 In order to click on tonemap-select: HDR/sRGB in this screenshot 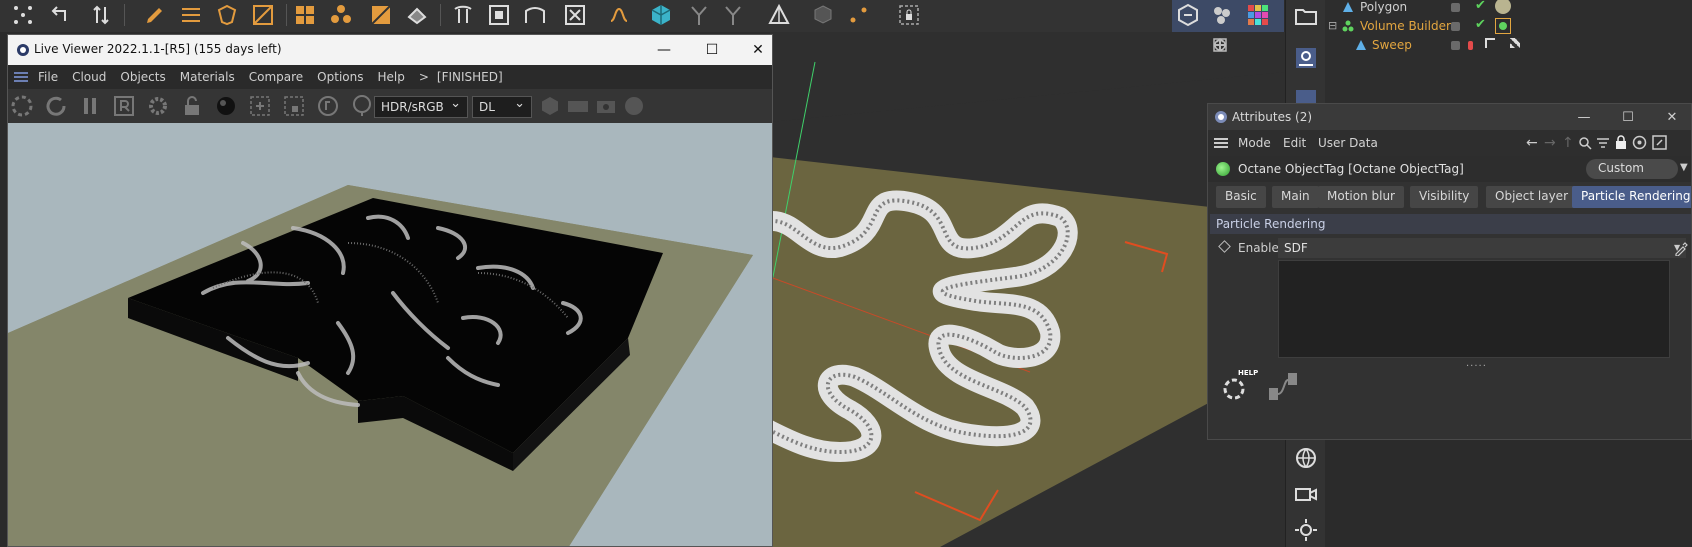, I will do `click(421, 107)`.